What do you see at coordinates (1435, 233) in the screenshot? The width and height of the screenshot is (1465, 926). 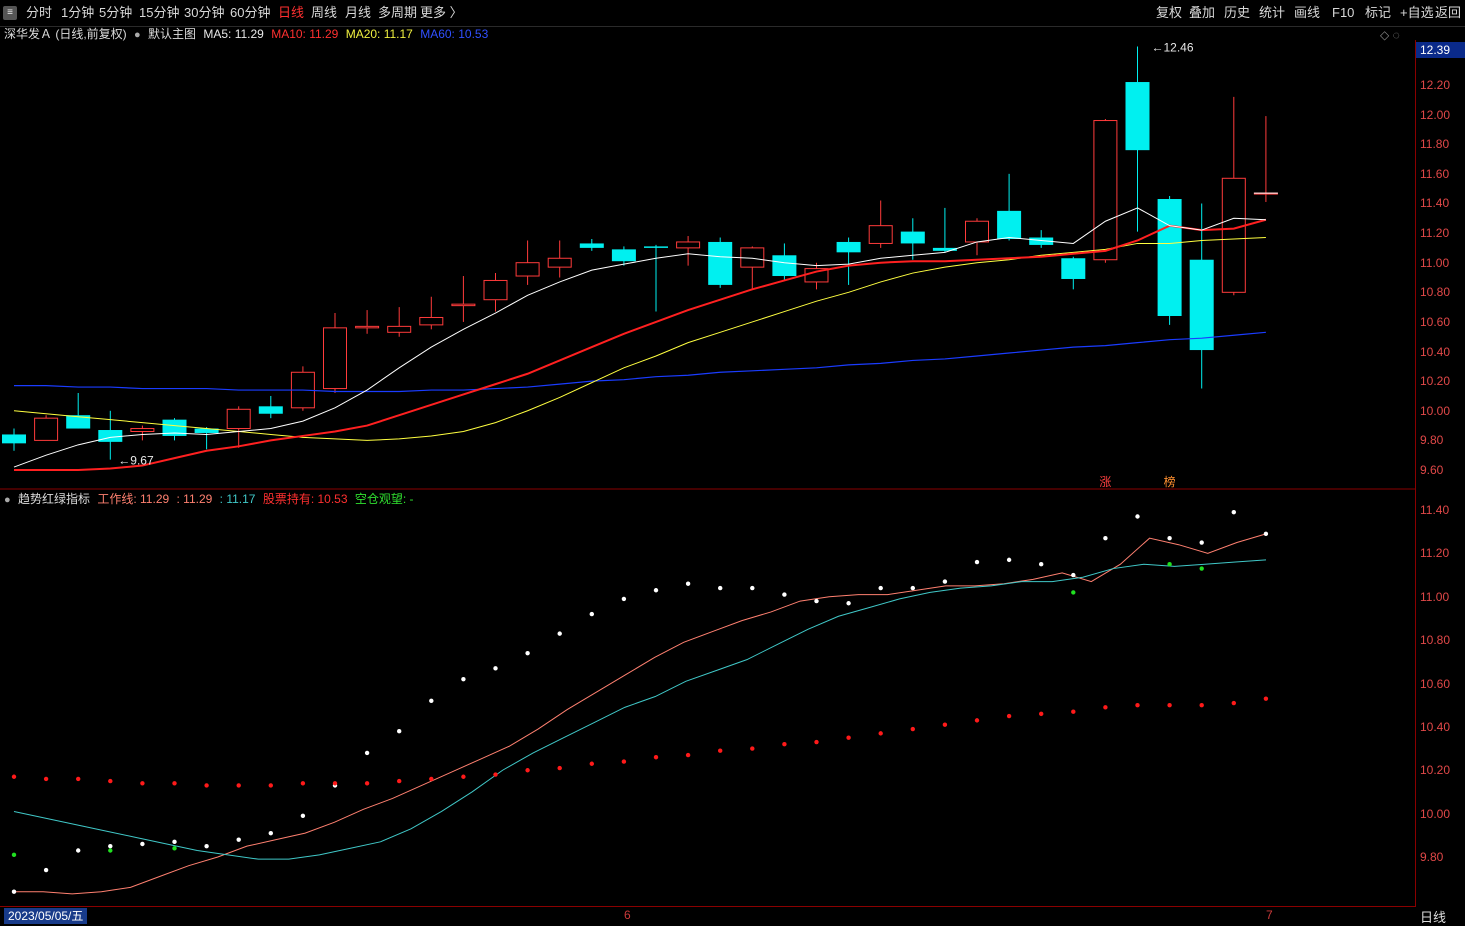 I see `price-tick-8: 11.20` at bounding box center [1435, 233].